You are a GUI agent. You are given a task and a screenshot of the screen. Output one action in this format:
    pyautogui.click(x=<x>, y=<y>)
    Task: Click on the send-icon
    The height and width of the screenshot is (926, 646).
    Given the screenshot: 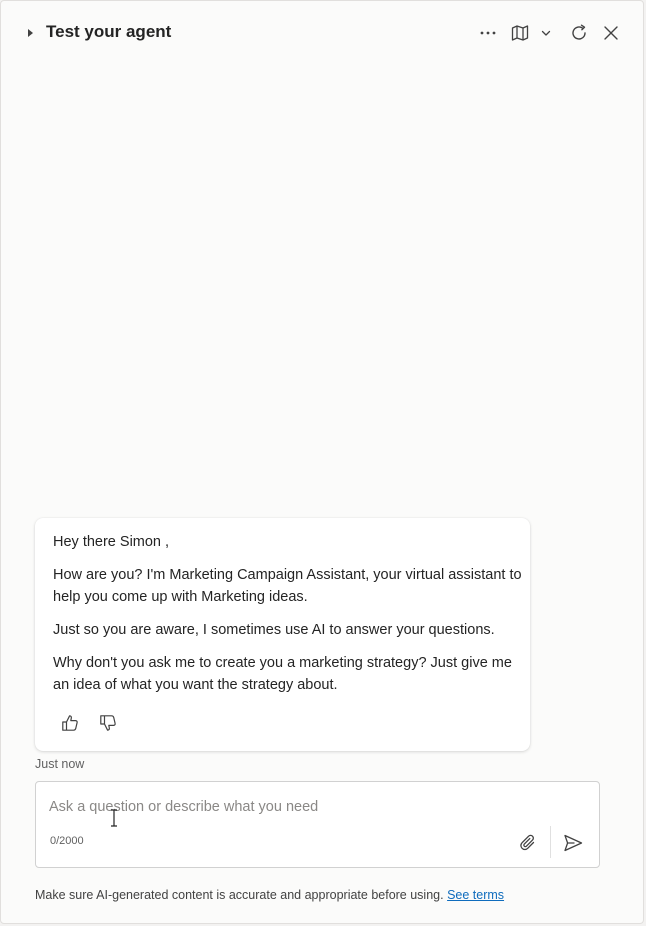 What is the action you would take?
    pyautogui.click(x=573, y=843)
    